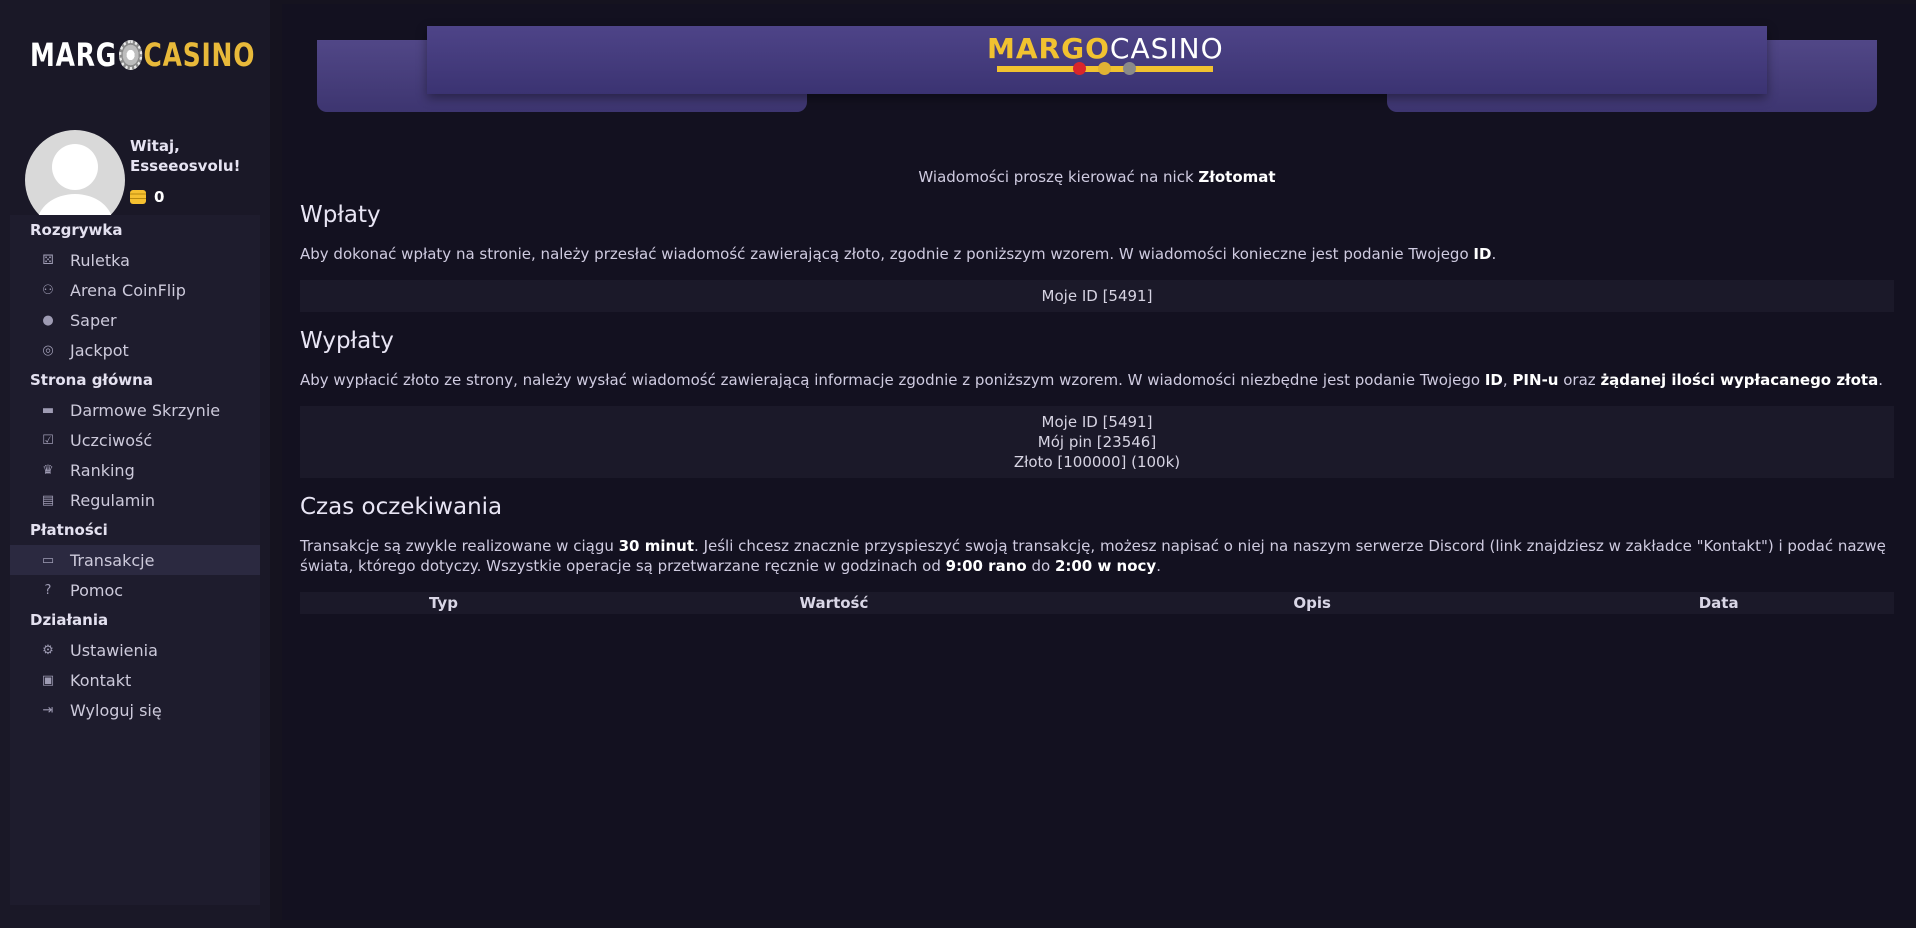  I want to click on sidebar-item-label: Ranking, so click(102, 470).